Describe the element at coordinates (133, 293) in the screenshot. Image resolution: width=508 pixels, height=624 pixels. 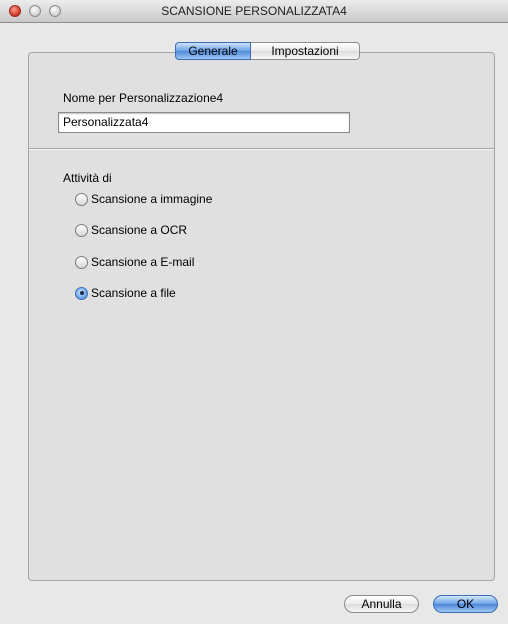
I see `radio-label: Scansione a file` at that location.